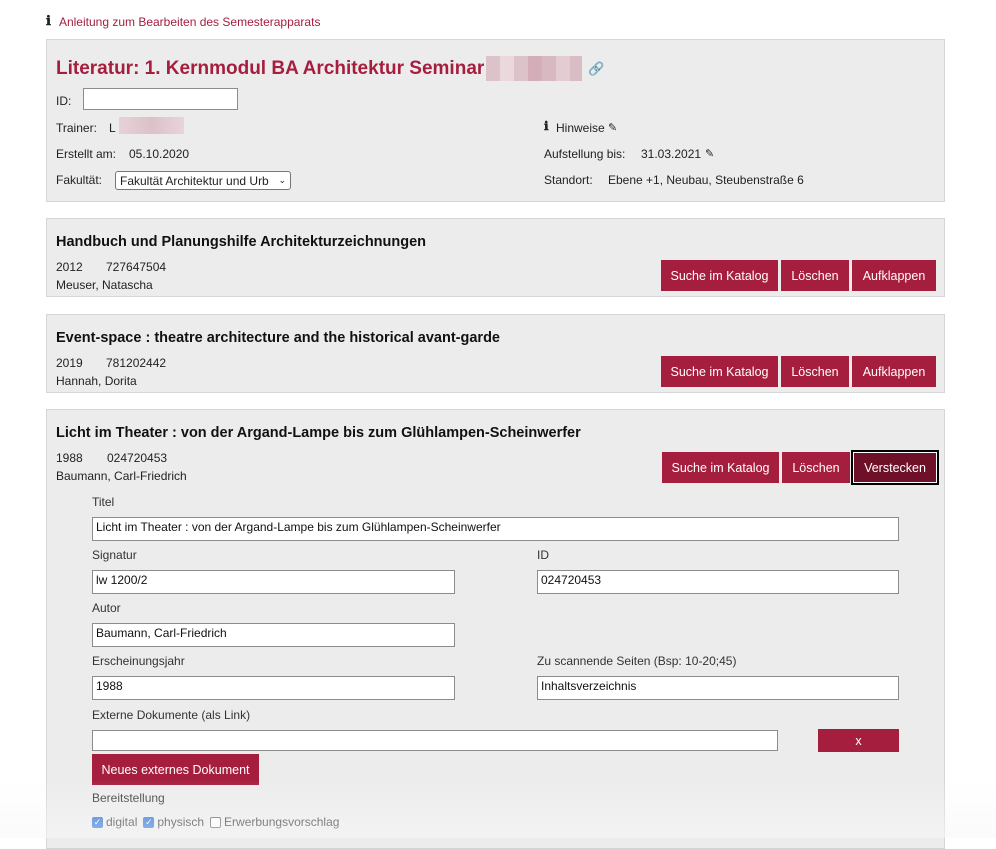  Describe the element at coordinates (435, 740) in the screenshot. I see `external-doc-input` at that location.